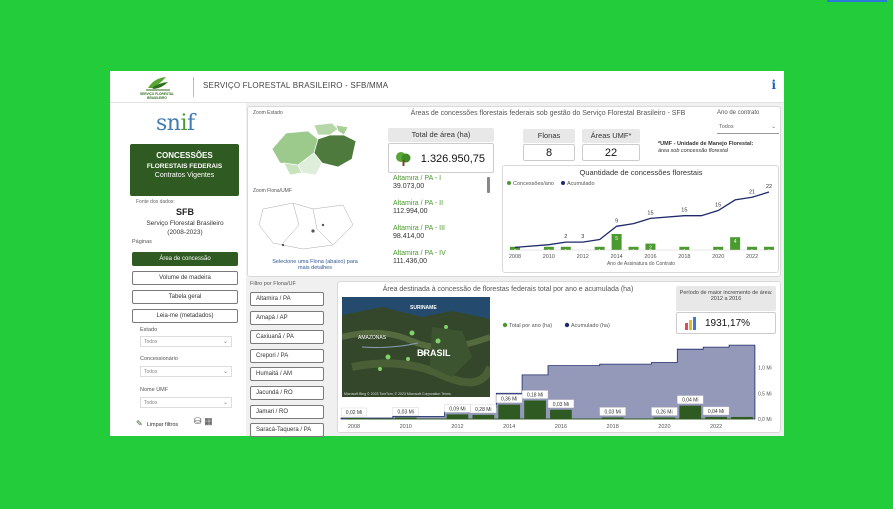  Describe the element at coordinates (186, 341) in the screenshot. I see `filter-estado-select: Todos ⌄` at that location.